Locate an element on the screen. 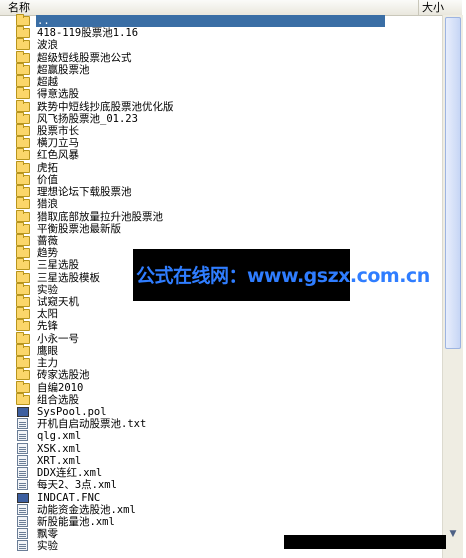 The image size is (466, 558). item-label: INDCAT.FNC is located at coordinates (69, 497).